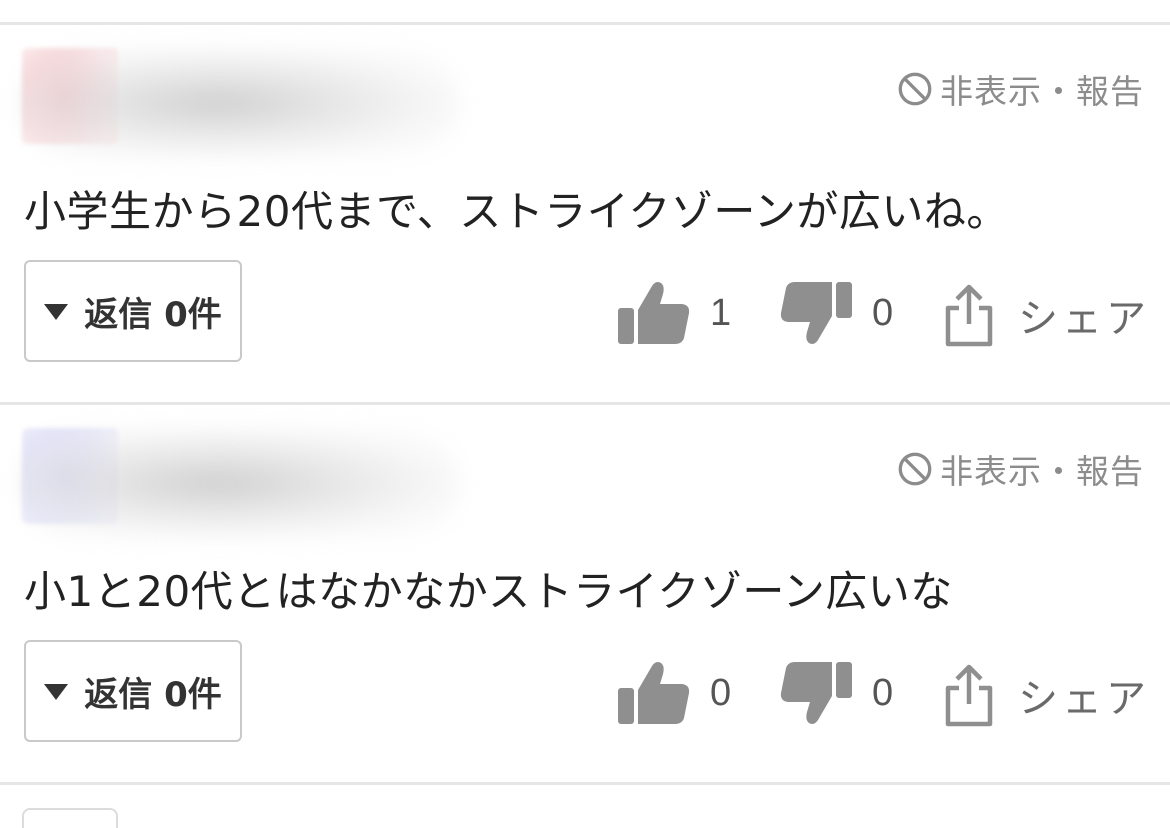 This screenshot has height=828, width=1170. I want to click on comment-text: 小学生から20代まで、ストライクゾーンが広いね。, so click(516, 211).